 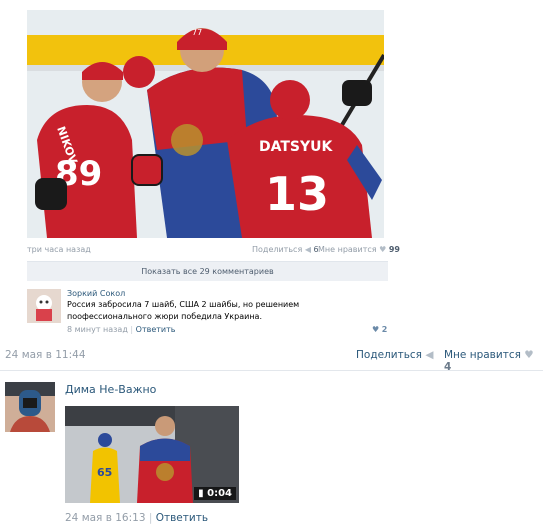 What do you see at coordinates (96, 293) in the screenshot?
I see `comment-author-link: Зоркий Сокол` at bounding box center [96, 293].